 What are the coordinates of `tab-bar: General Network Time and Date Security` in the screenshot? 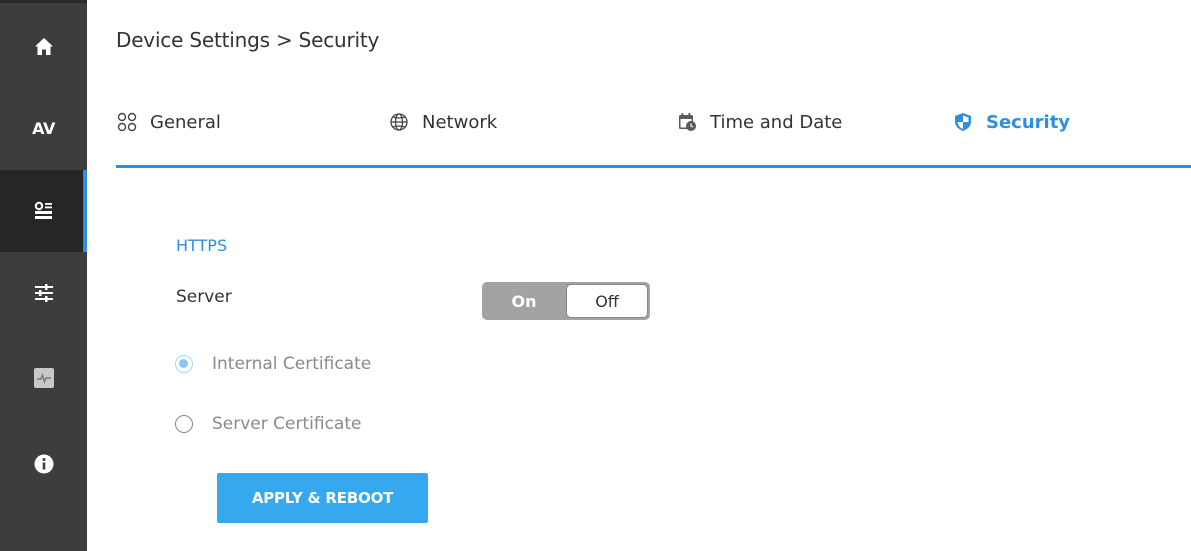 It's located at (653, 134).